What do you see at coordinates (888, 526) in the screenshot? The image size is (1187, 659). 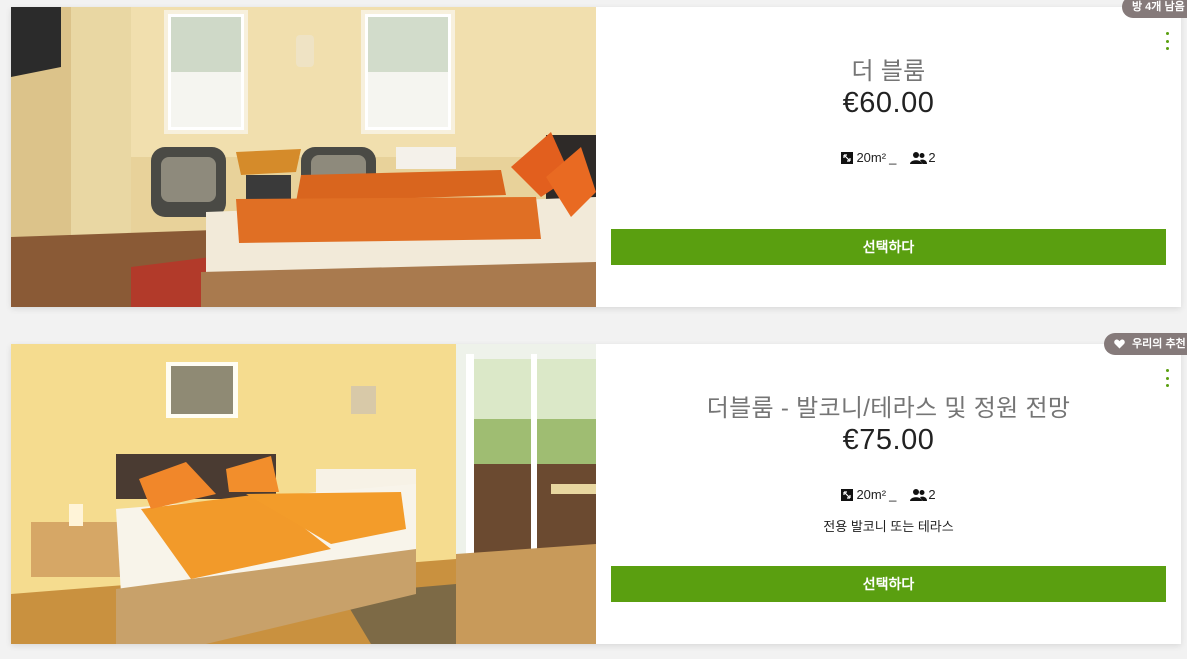 I see `room-amenity: 전용 발코니 또는 테라스` at bounding box center [888, 526].